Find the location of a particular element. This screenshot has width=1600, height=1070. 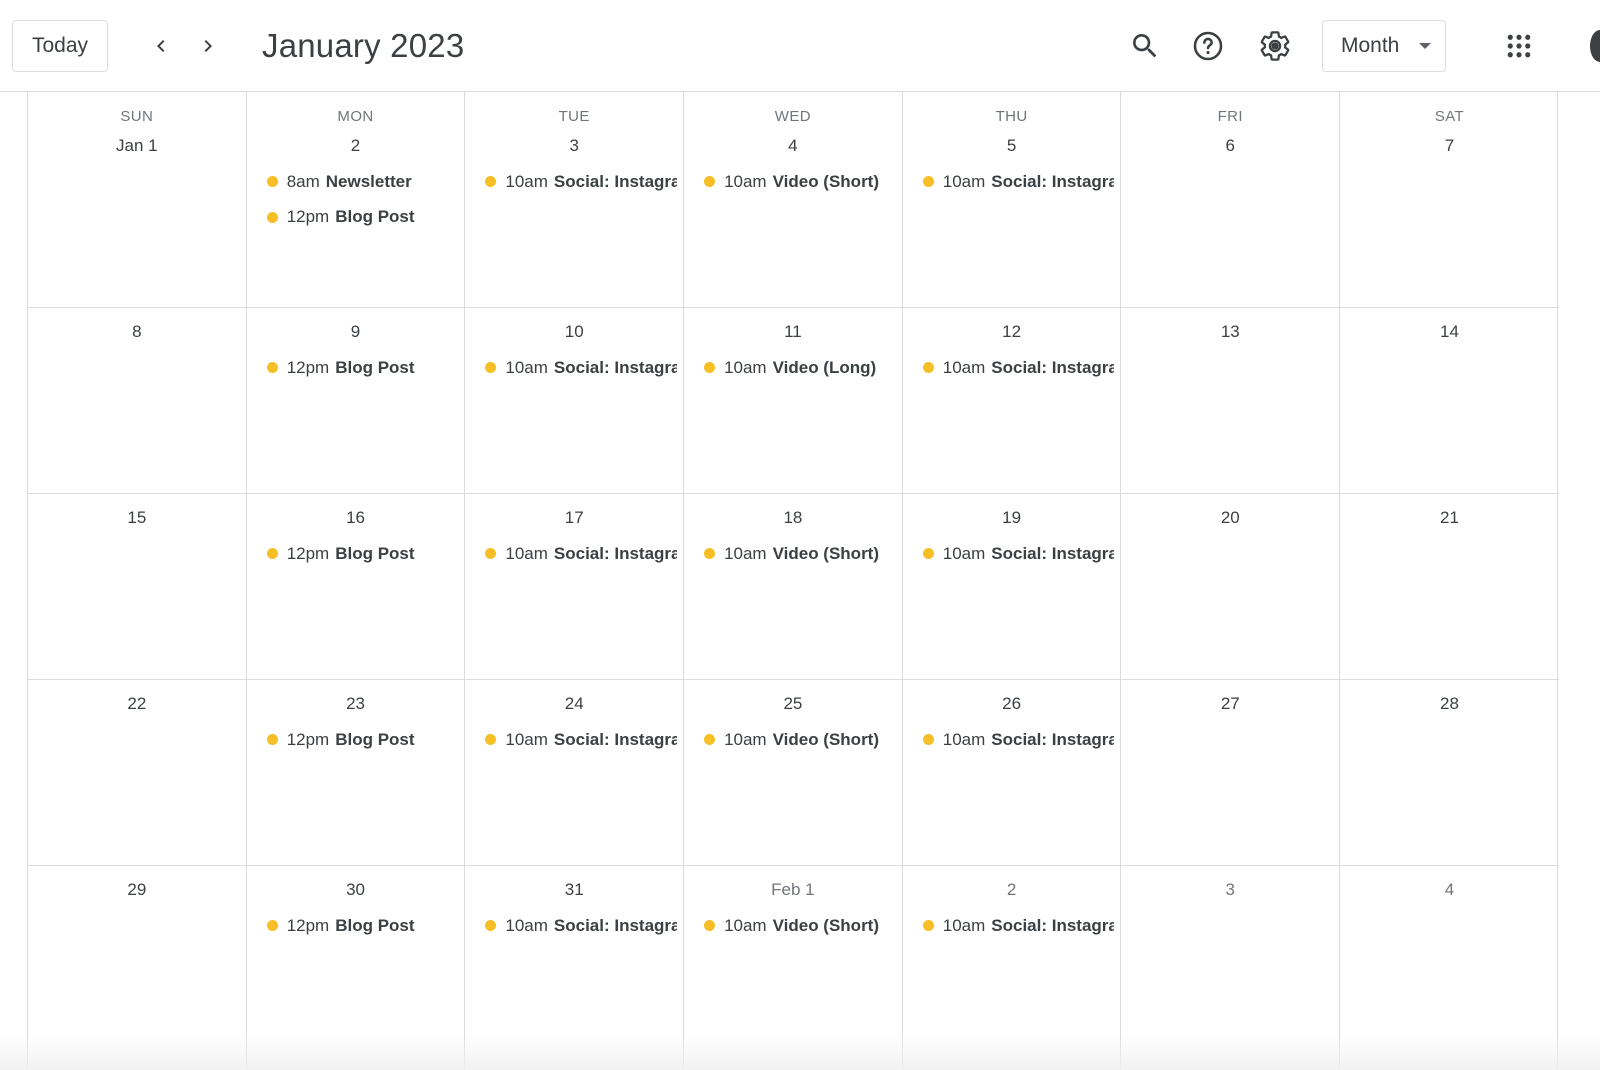

day-number: 15 is located at coordinates (137, 518).